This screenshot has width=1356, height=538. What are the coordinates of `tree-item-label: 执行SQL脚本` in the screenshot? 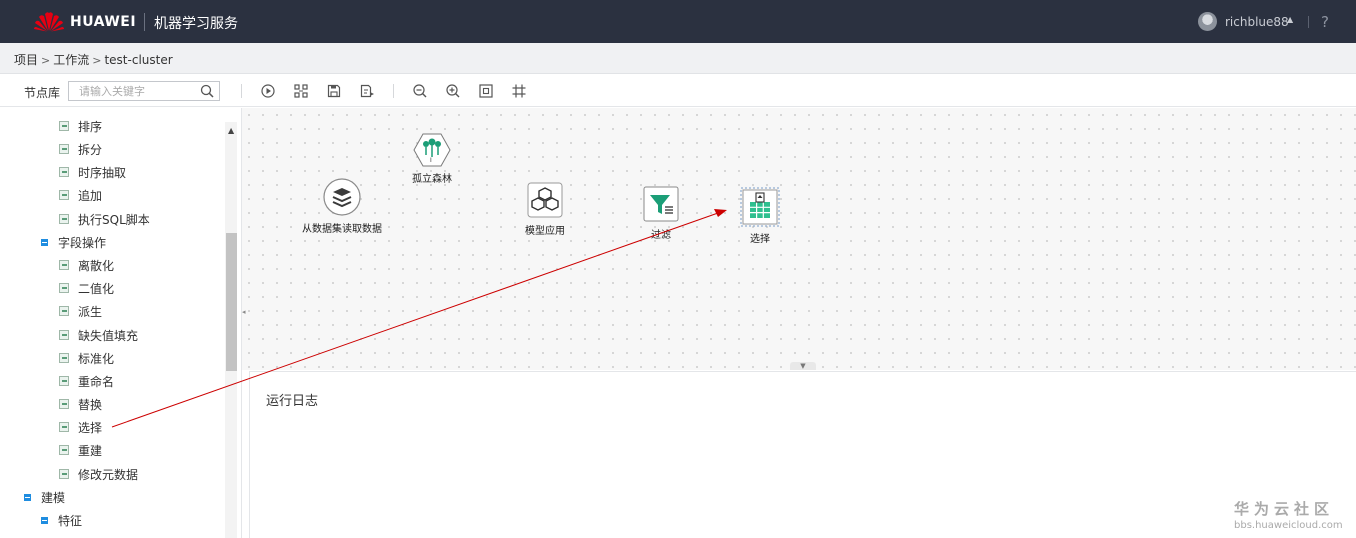 It's located at (114, 219).